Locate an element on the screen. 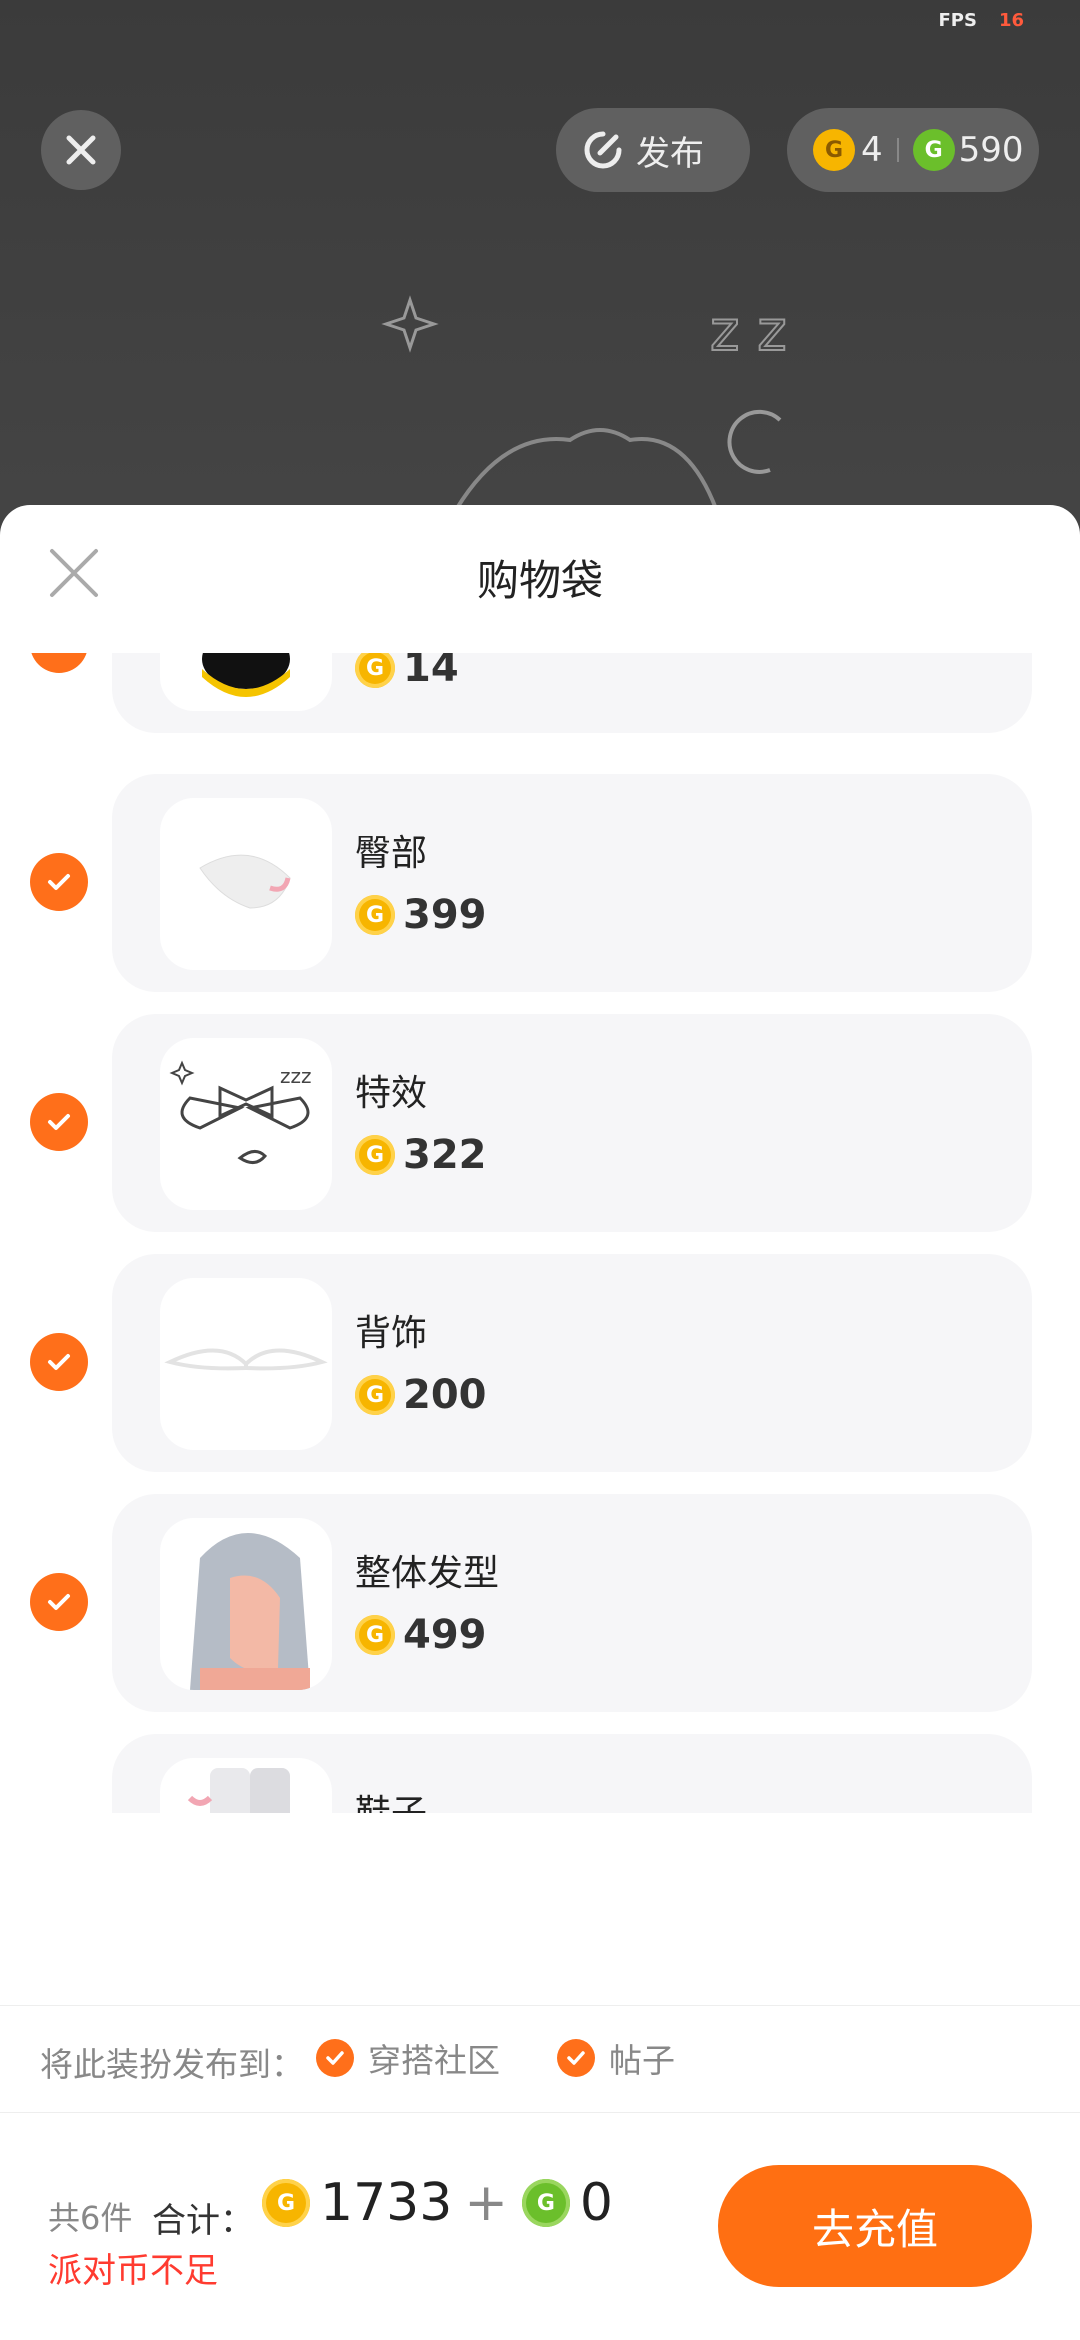 The image size is (1080, 2340). item-count: 共6件 is located at coordinates (90, 2218).